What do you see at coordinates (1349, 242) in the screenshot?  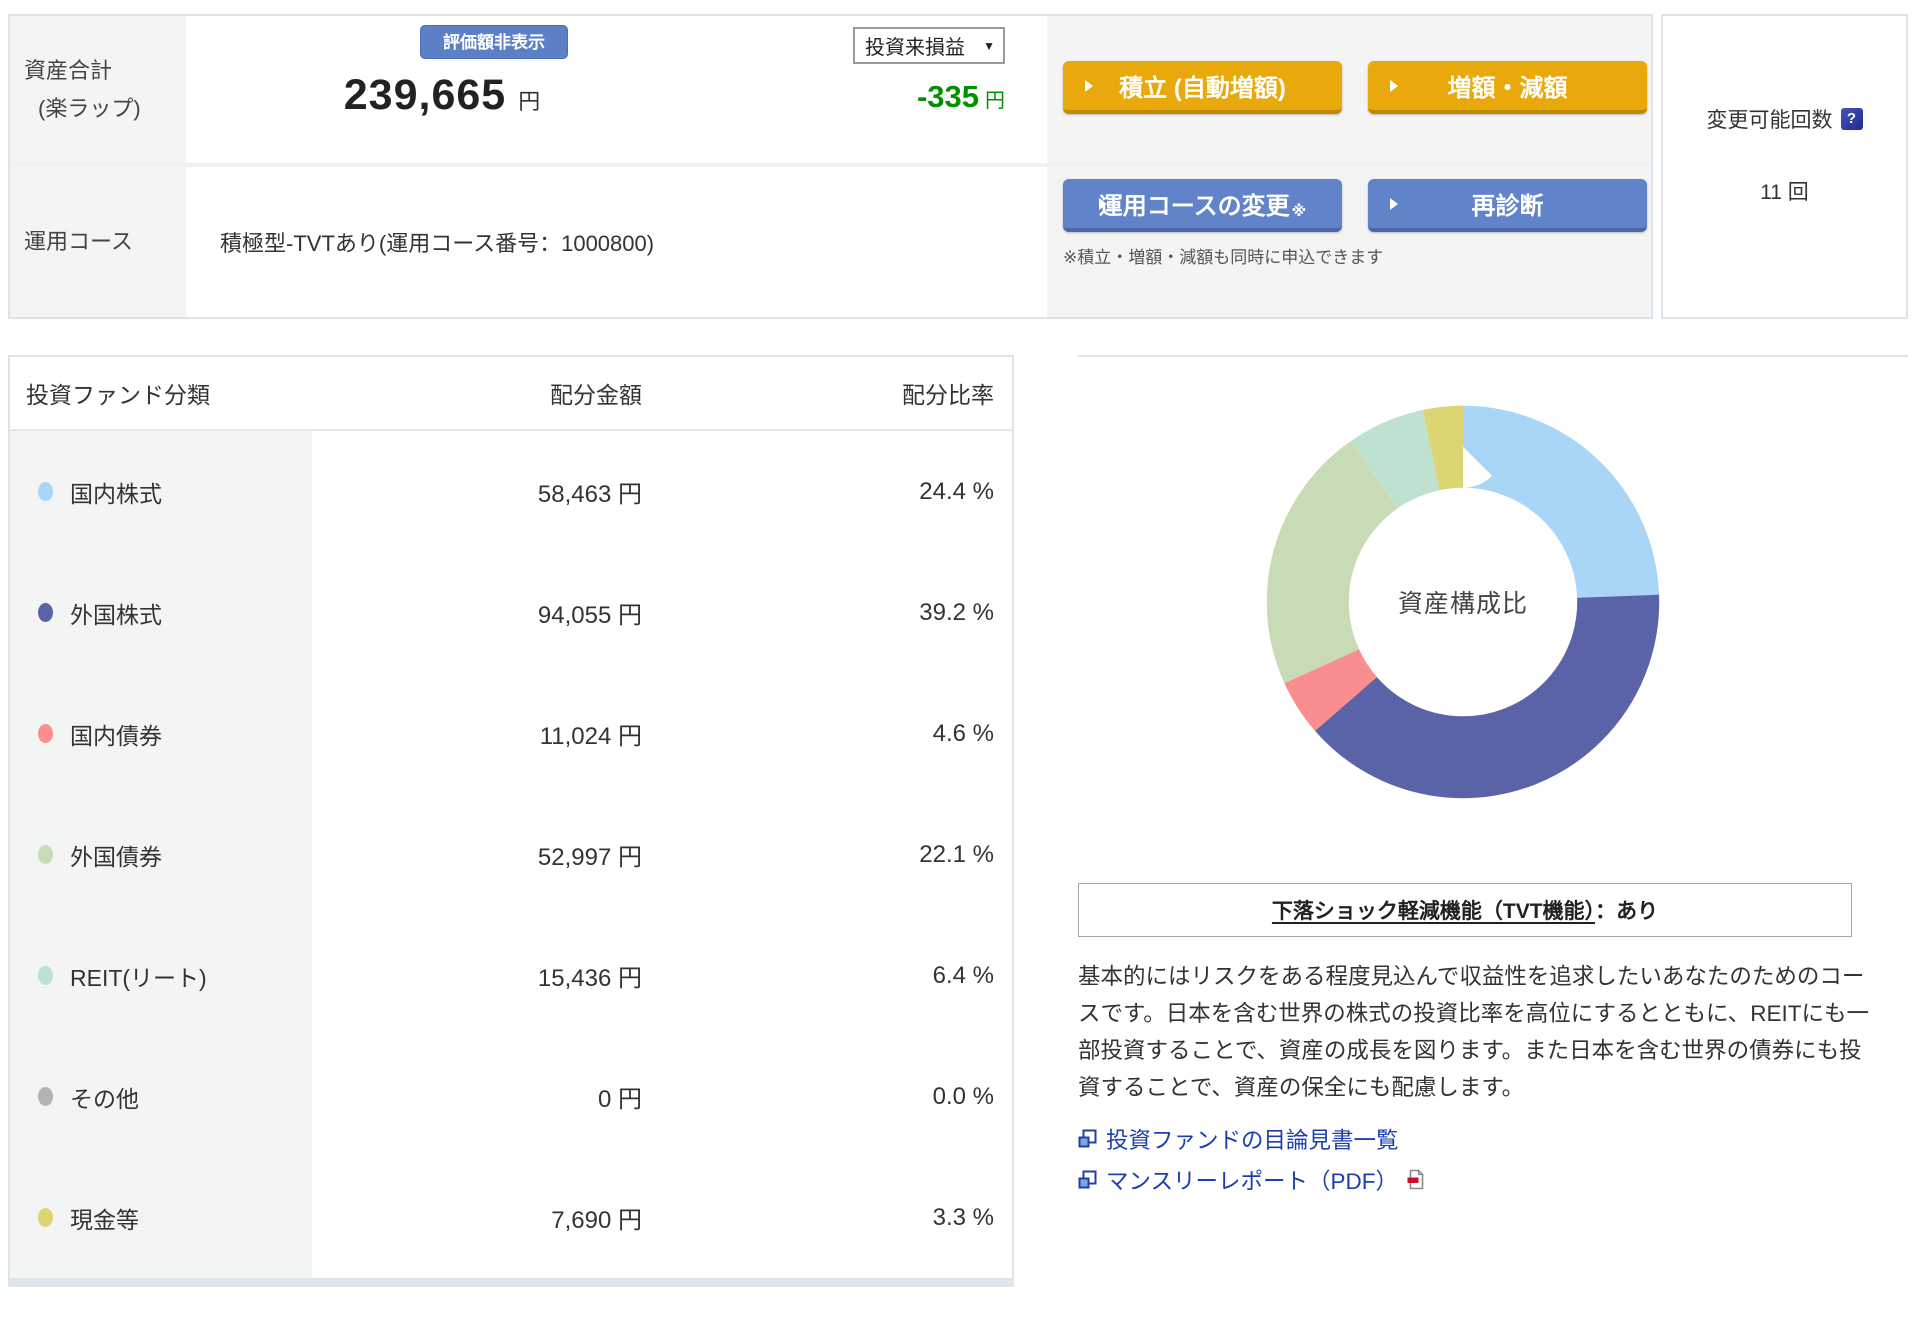 I see `course-actions-area: 運用コースの変更 ※ 再診断 ※積立・増額・減額も同時に申込できます` at bounding box center [1349, 242].